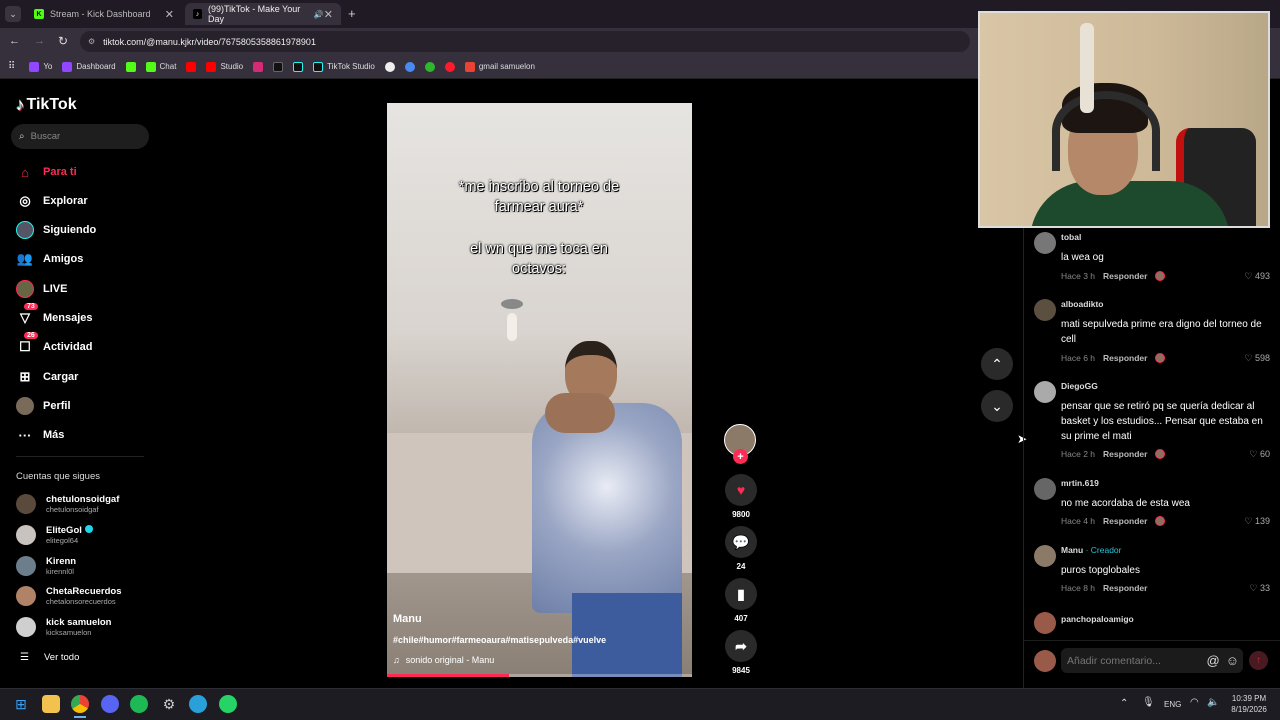 The height and width of the screenshot is (720, 1280). I want to click on bookmark-x, so click(278, 66).